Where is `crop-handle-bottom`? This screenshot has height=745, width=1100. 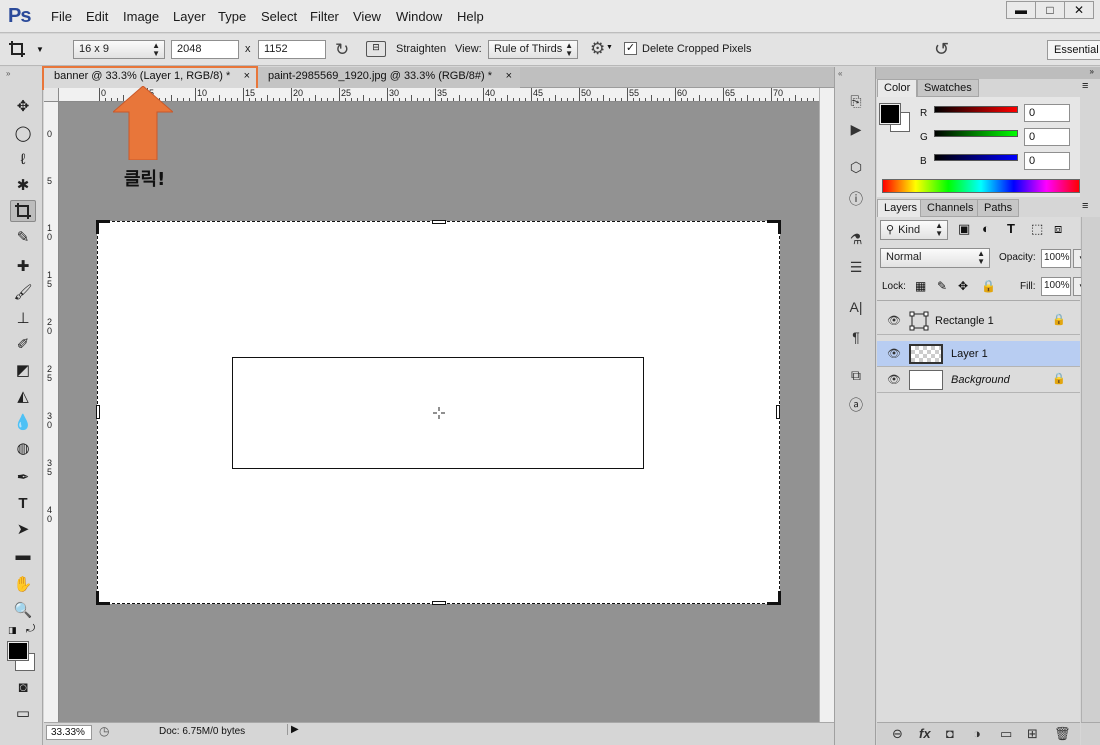 crop-handle-bottom is located at coordinates (439, 603).